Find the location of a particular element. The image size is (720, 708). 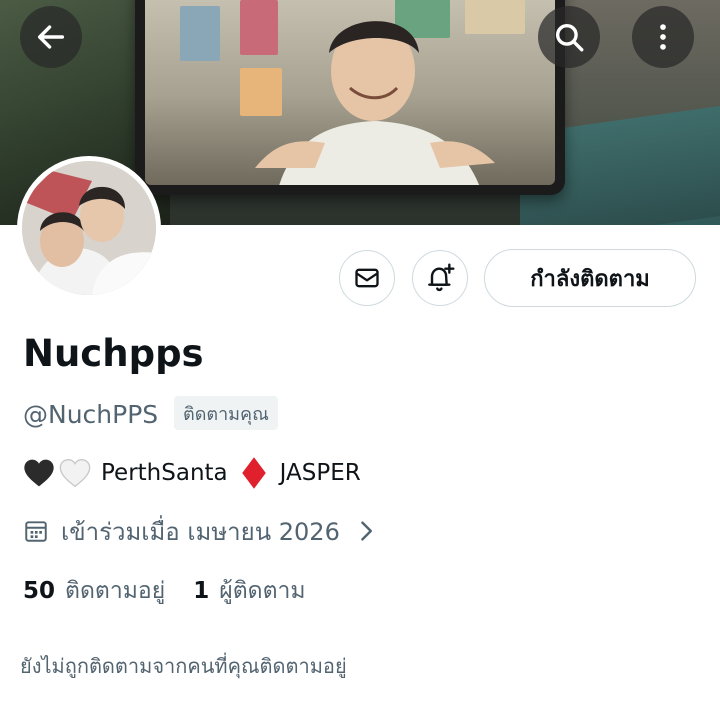

follow-stats: 50 ติดตามอยู่ 1 ผู้ติดตาม is located at coordinates (164, 591).